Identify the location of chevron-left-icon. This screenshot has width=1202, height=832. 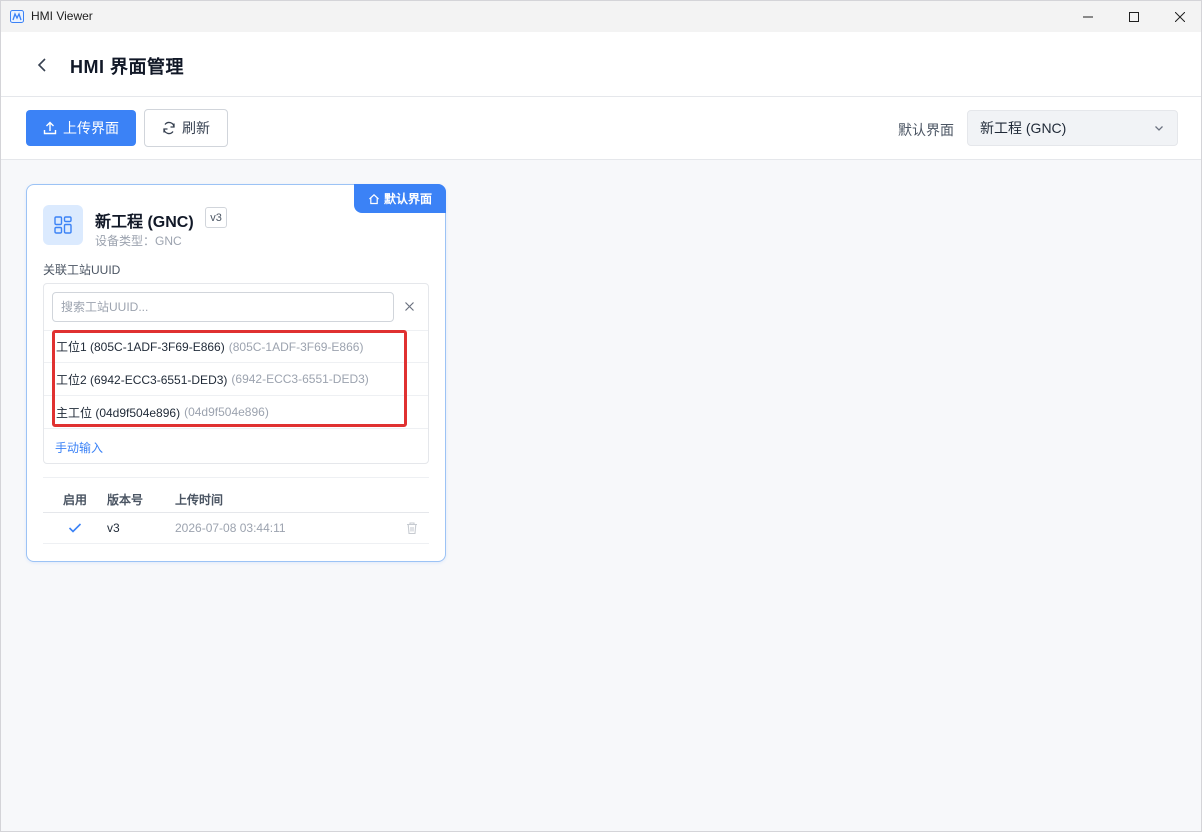
(41, 65).